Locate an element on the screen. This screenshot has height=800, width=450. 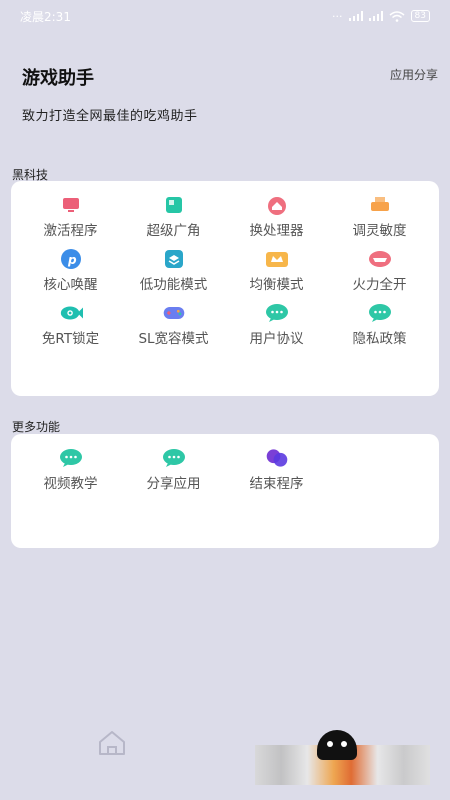
p-circle-icon: p is located at coordinates (71, 259).